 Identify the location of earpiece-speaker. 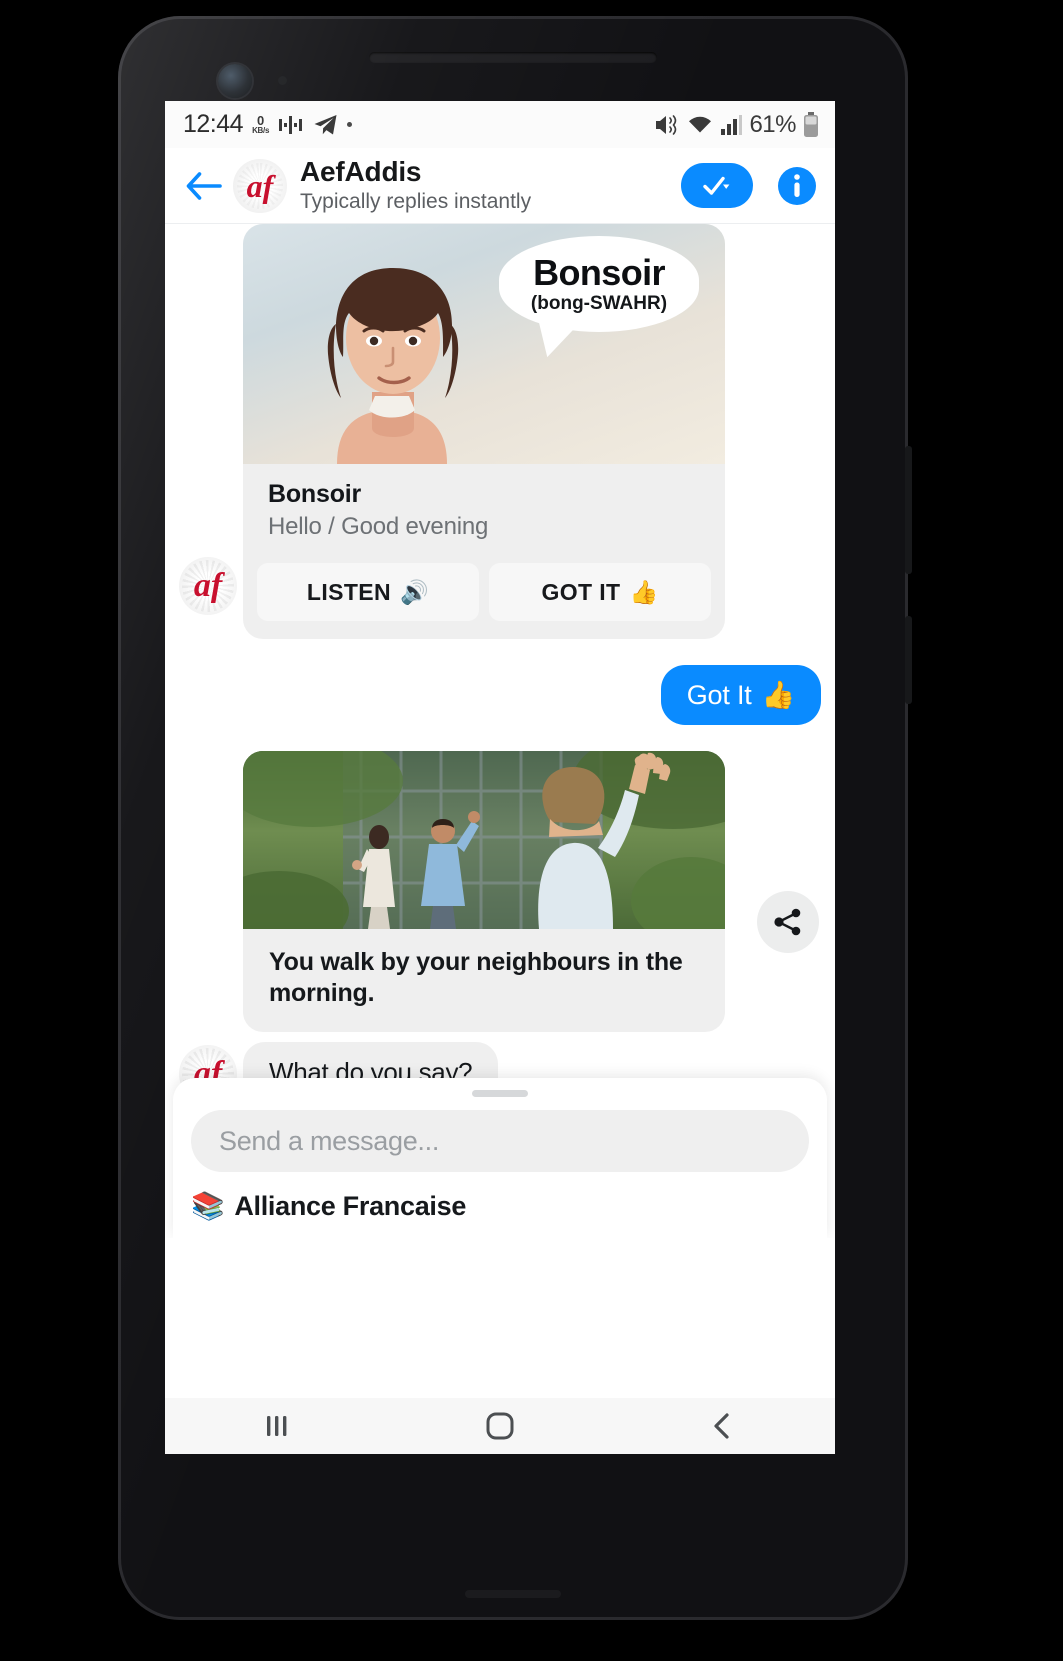
(513, 57).